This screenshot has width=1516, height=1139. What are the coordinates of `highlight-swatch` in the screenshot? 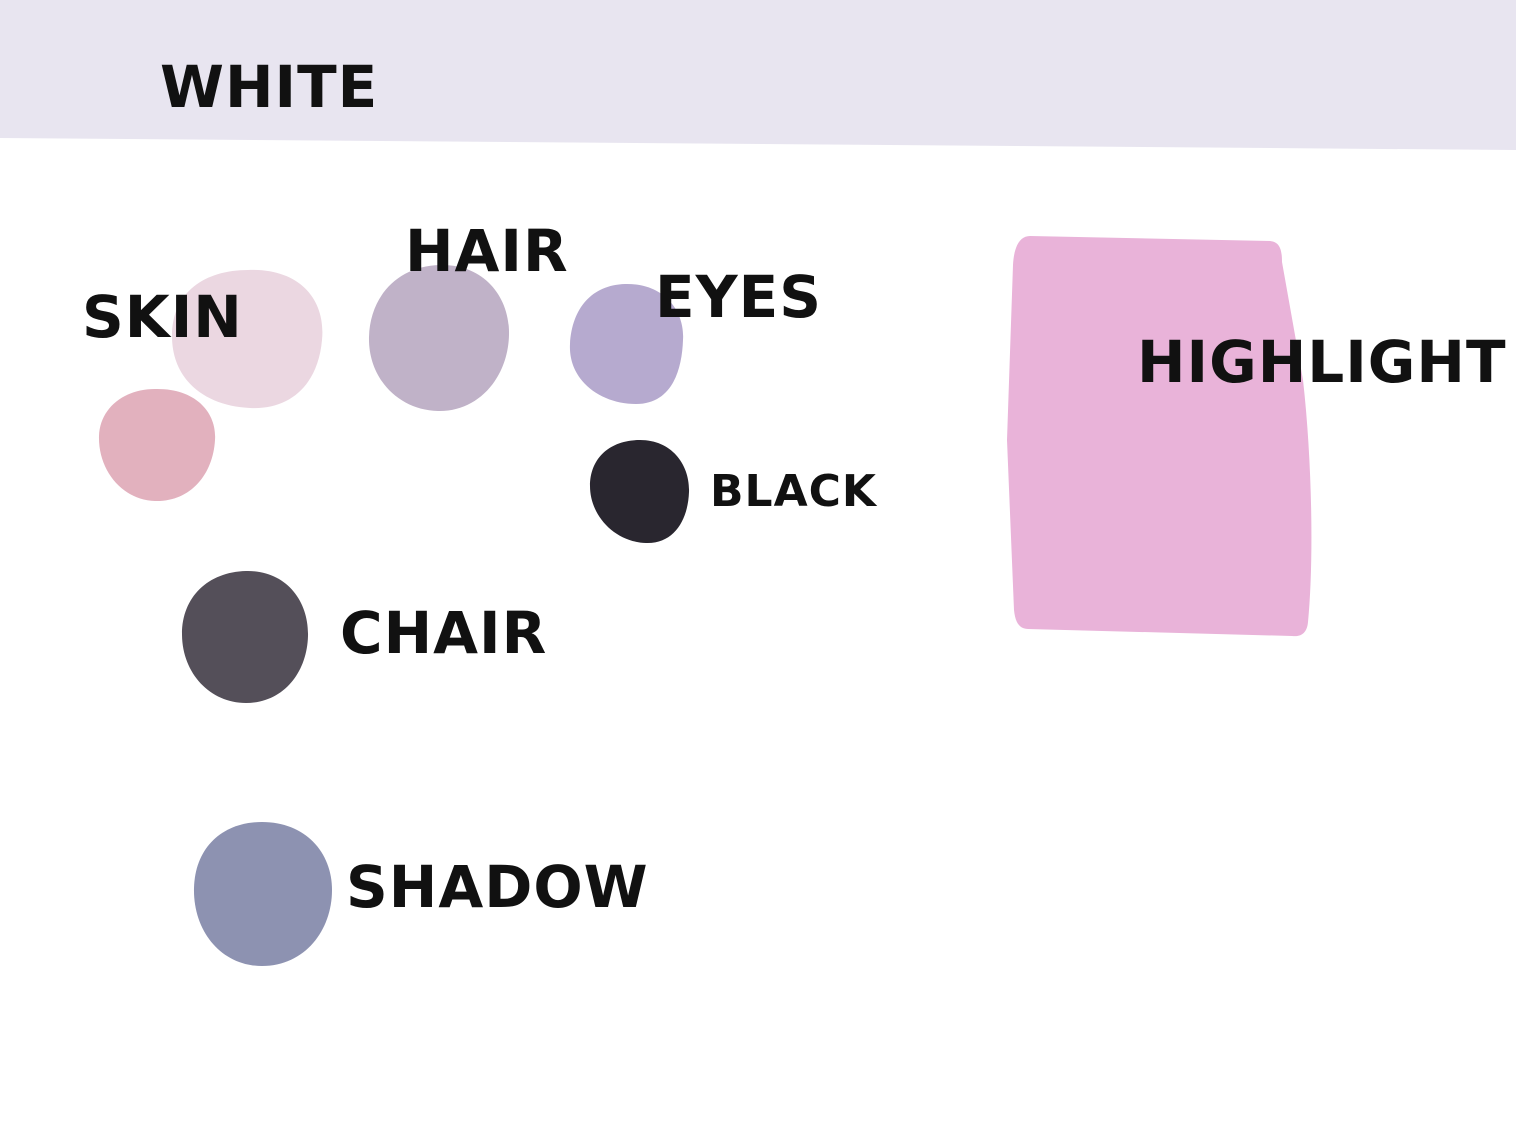 It's located at (1159, 436).